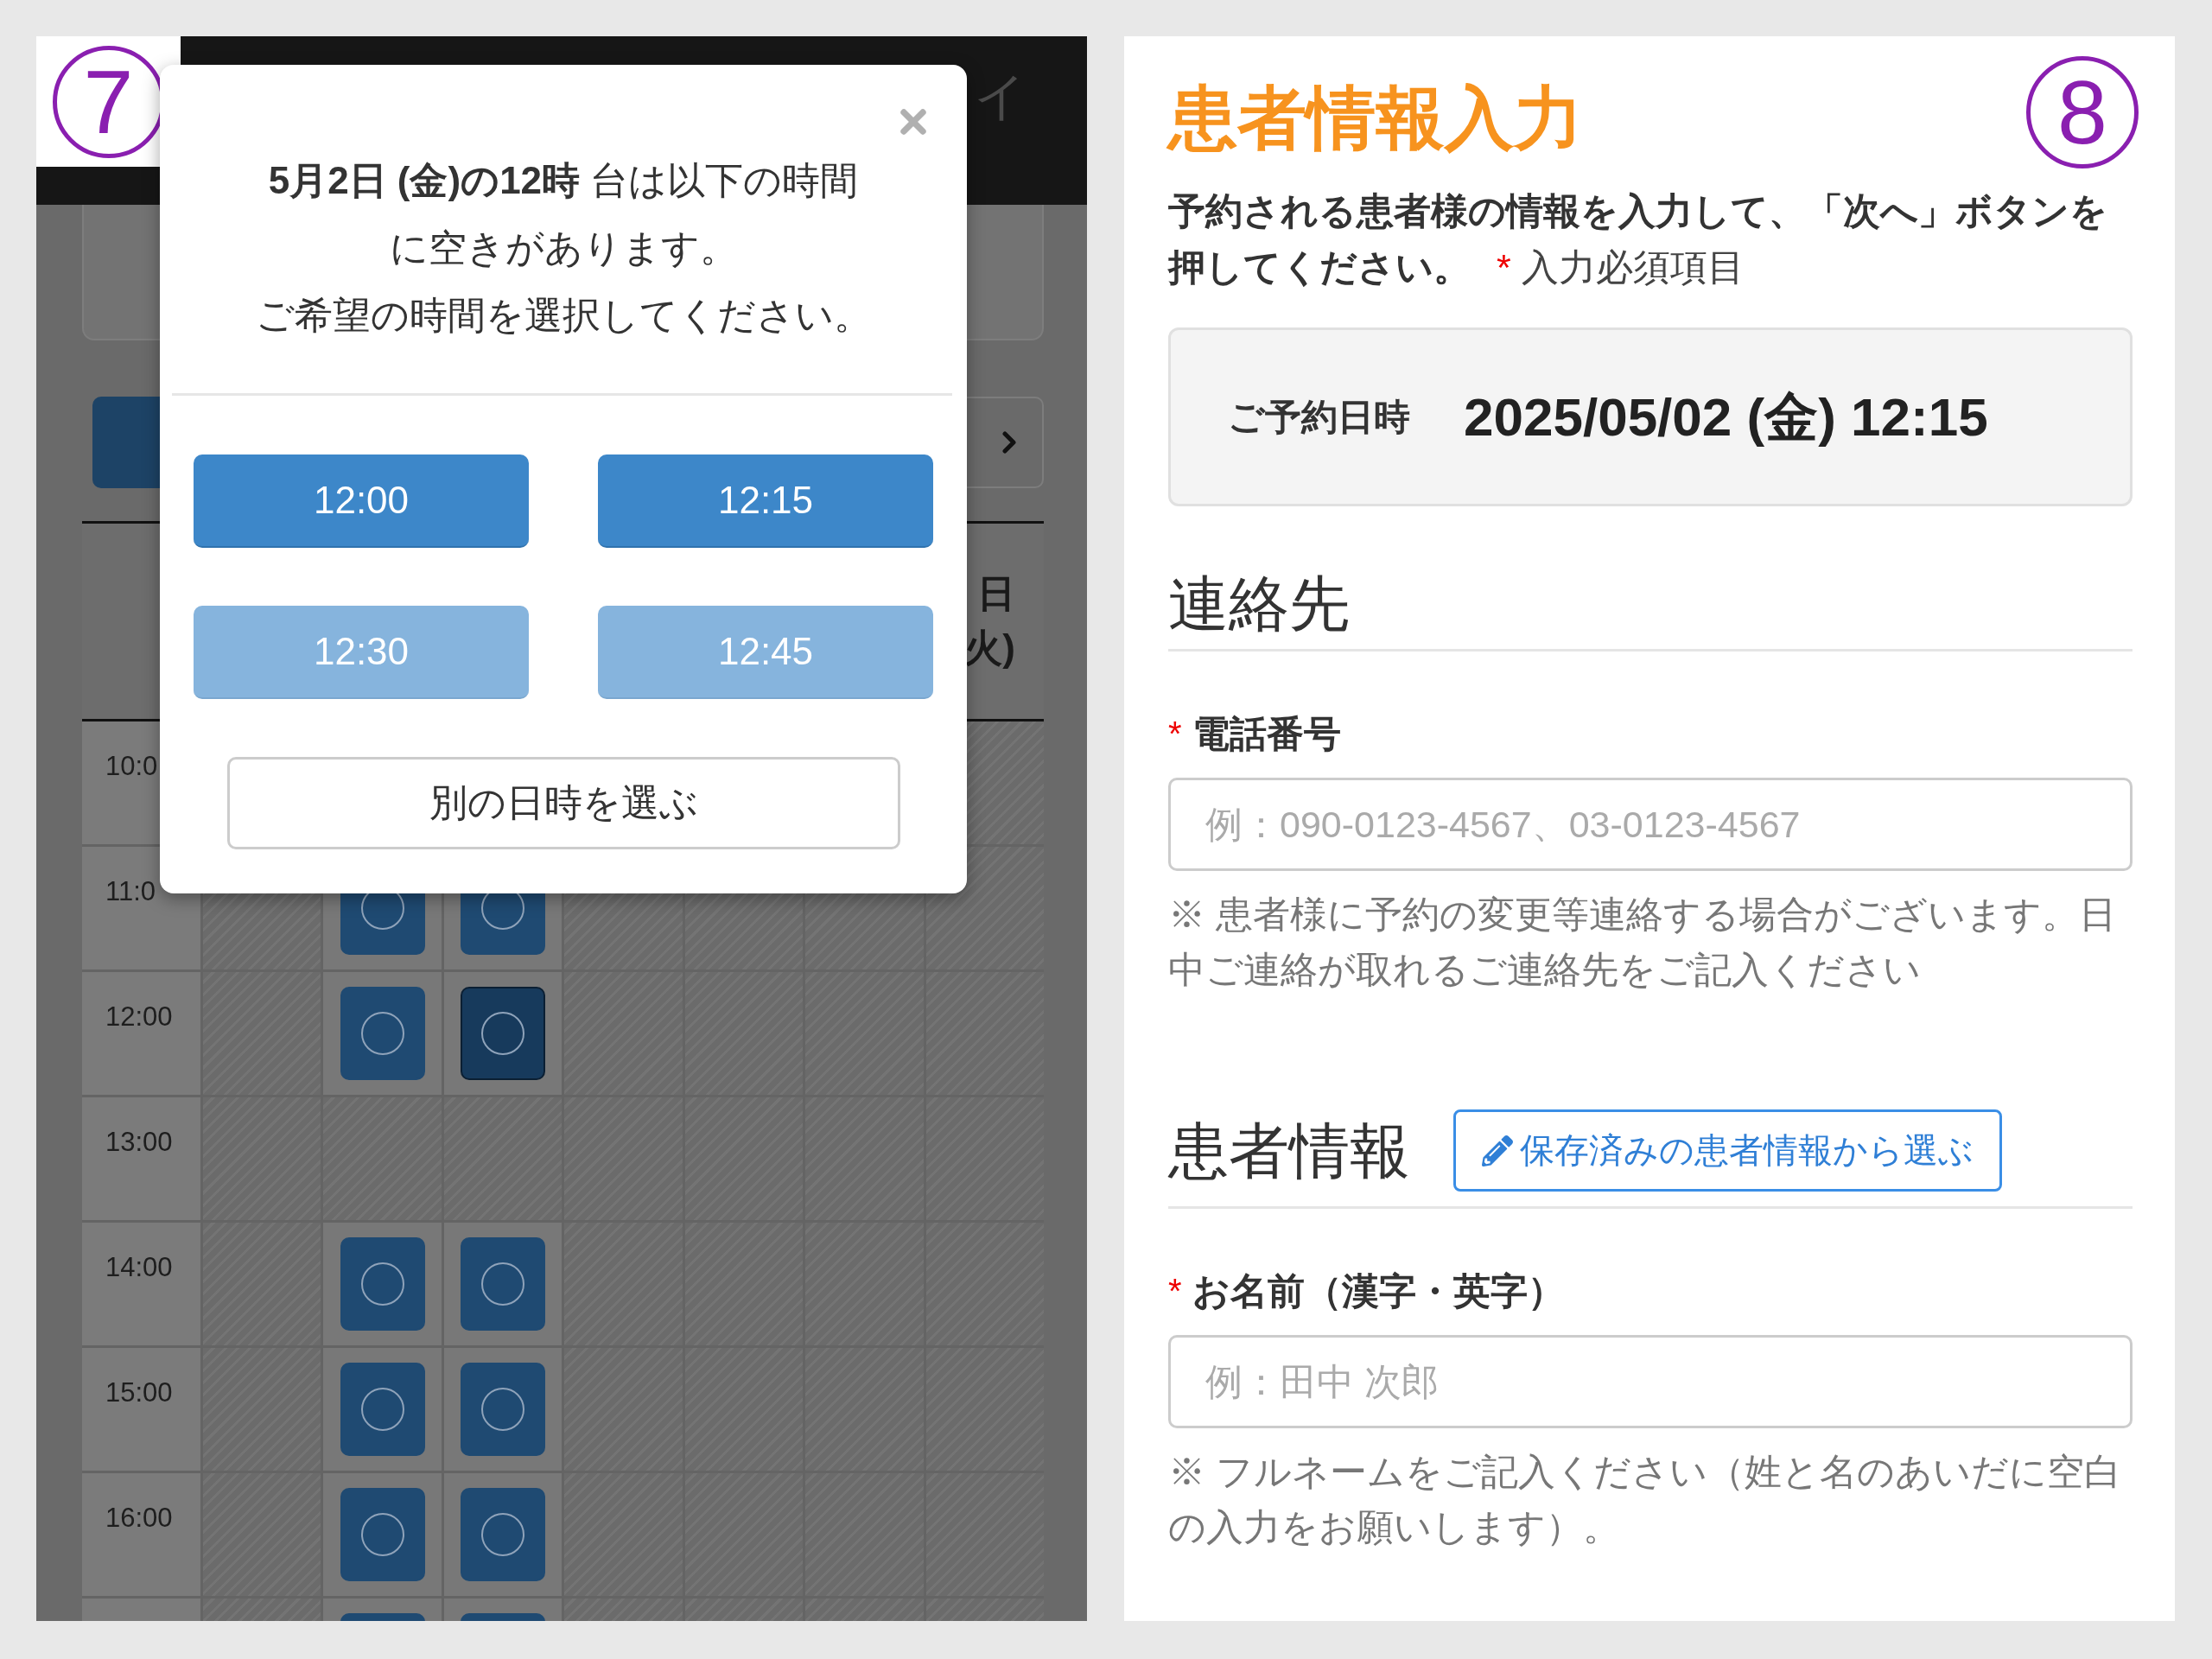 This screenshot has height=1659, width=2212. I want to click on section-heading: 連絡先, so click(1259, 604).